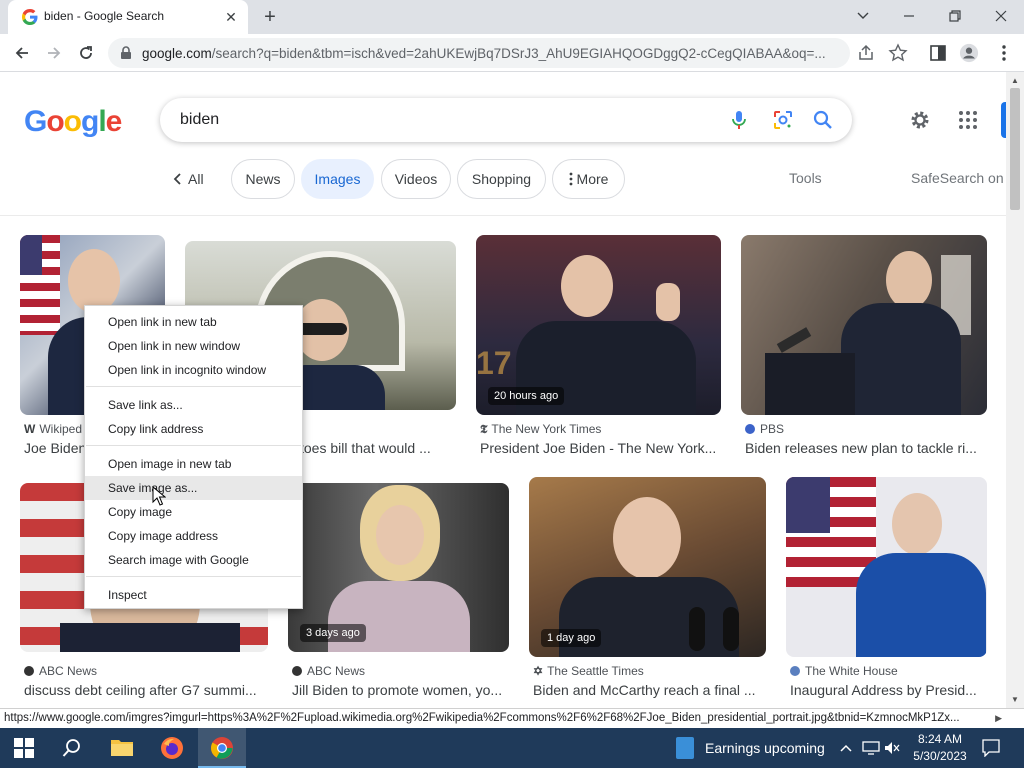 The width and height of the screenshot is (1024, 768). I want to click on browser-tab: biden - Google Search ✕, so click(128, 17).